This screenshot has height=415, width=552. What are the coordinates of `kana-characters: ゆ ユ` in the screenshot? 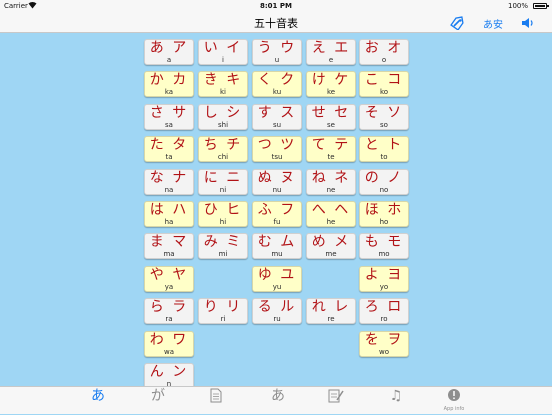 It's located at (277, 275).